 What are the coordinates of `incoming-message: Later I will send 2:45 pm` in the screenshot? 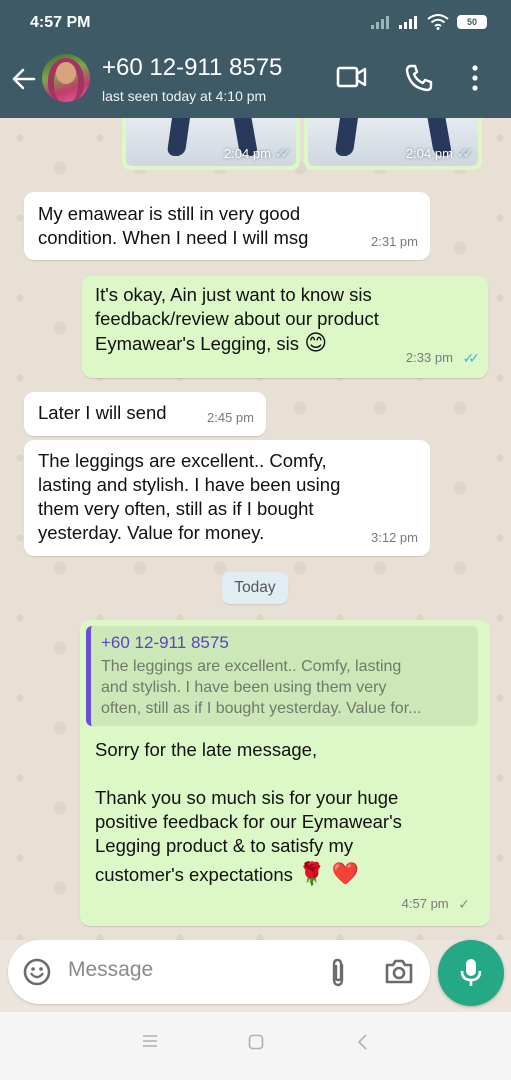 It's located at (145, 414).